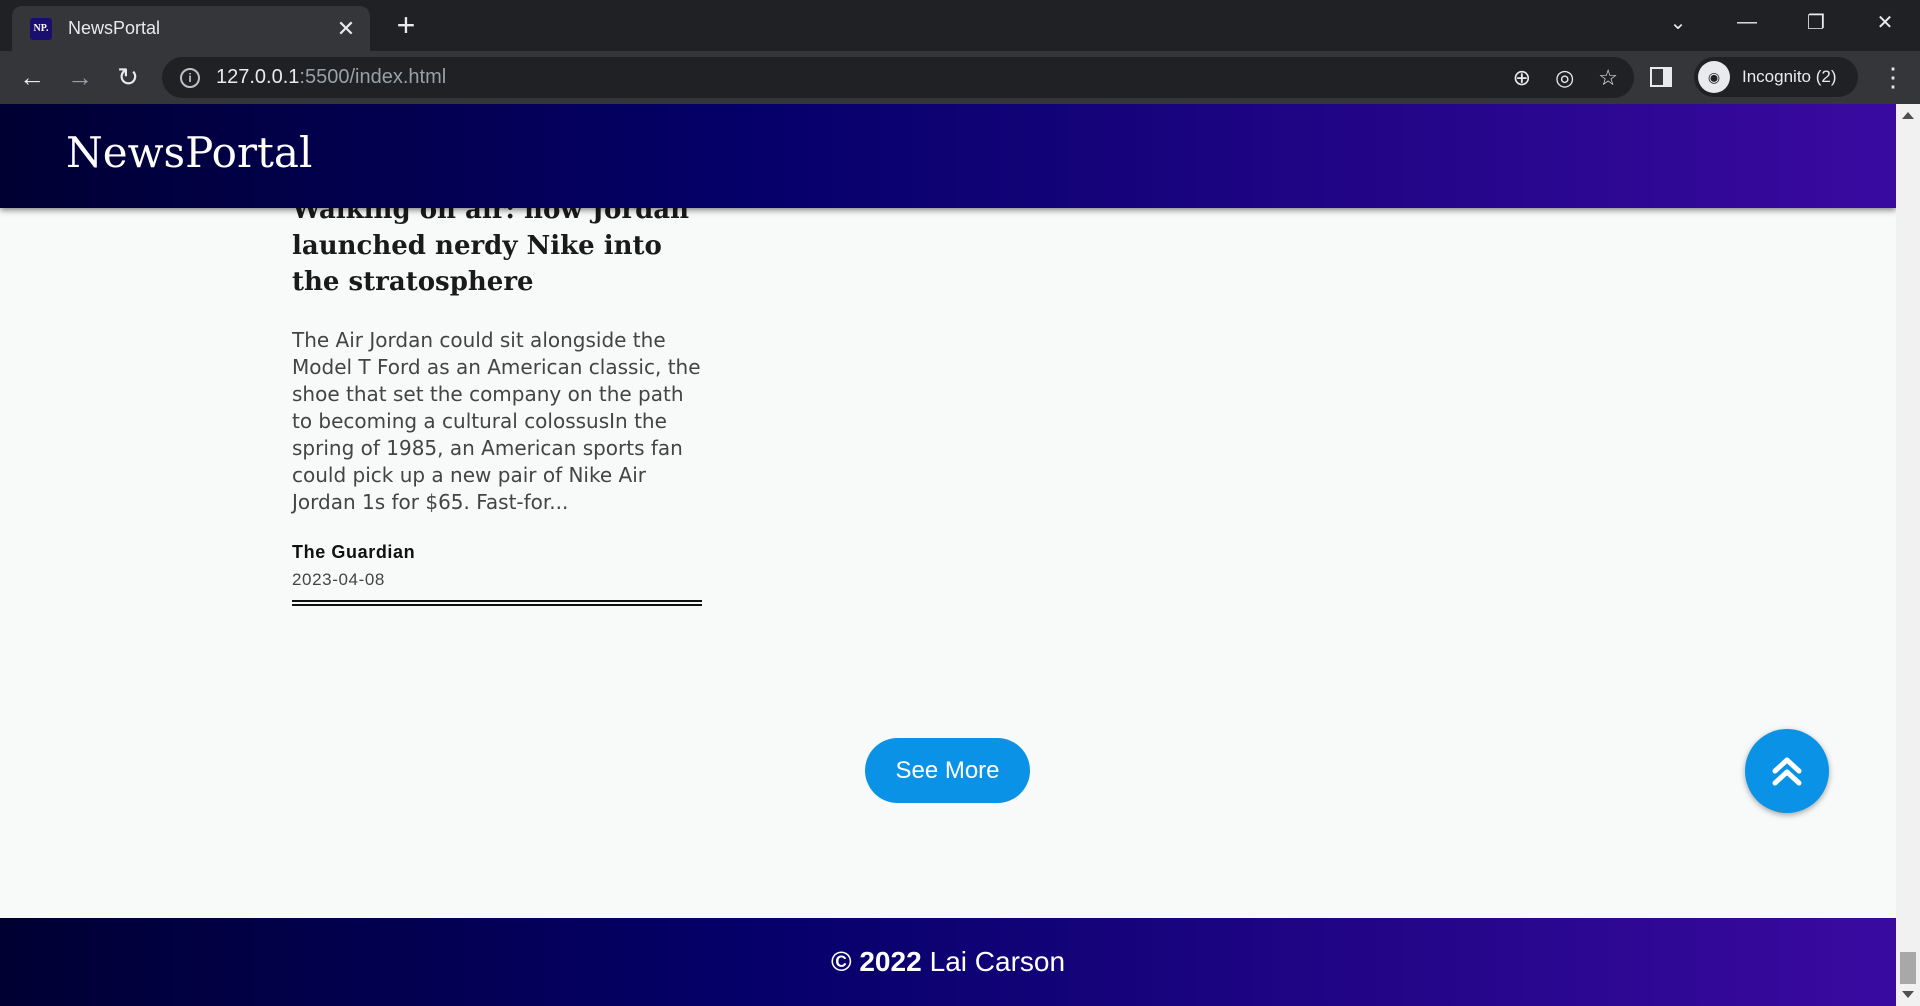  What do you see at coordinates (1908, 115) in the screenshot?
I see `scroll-up-arrow-icon` at bounding box center [1908, 115].